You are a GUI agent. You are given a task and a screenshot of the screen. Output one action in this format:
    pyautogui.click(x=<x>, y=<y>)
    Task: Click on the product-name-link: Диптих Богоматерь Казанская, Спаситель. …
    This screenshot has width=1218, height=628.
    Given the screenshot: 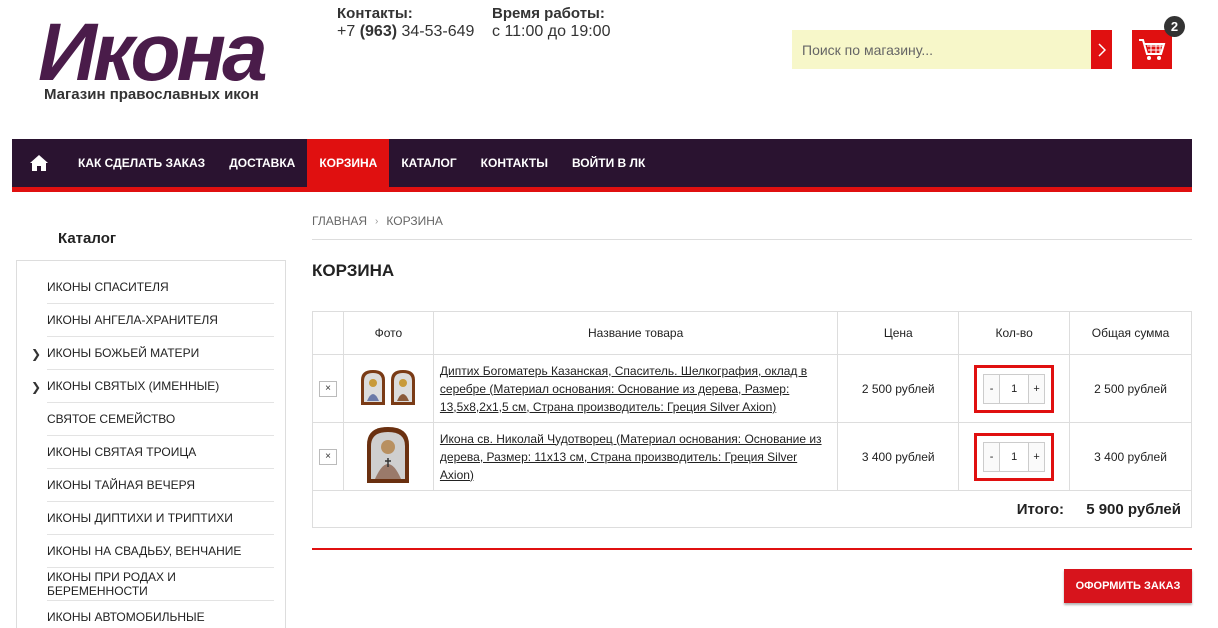 What is the action you would take?
    pyautogui.click(x=623, y=389)
    